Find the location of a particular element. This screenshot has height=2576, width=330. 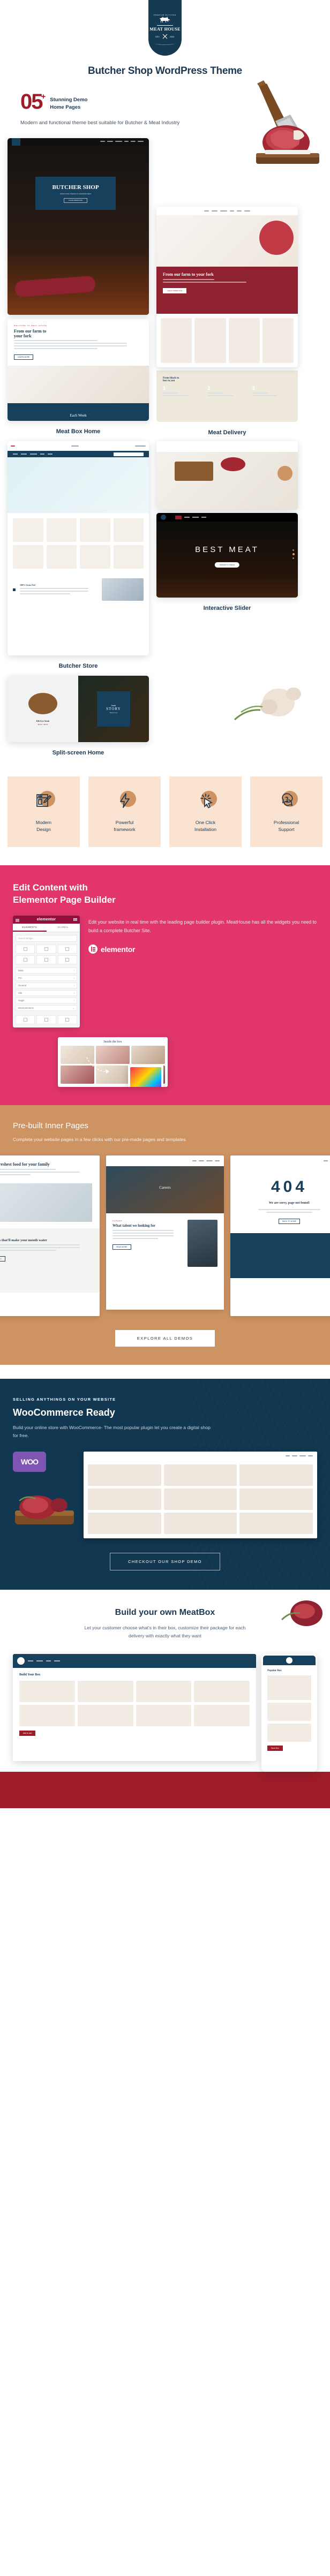

demo-screenshot-meat-delivery-lower: From block to box to you 1 2 3 is located at coordinates (227, 396).